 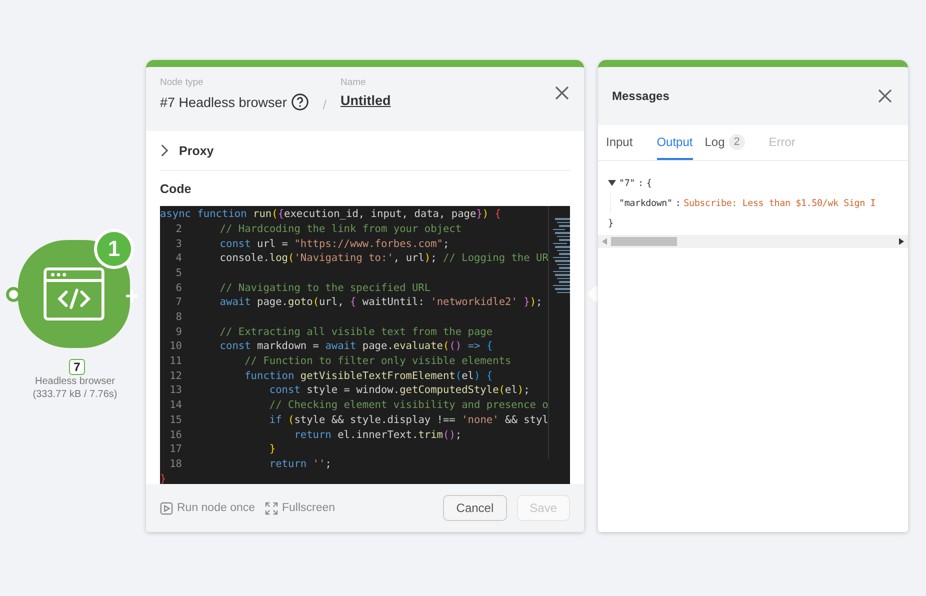 What do you see at coordinates (77, 367) in the screenshot?
I see `node-number: 7` at bounding box center [77, 367].